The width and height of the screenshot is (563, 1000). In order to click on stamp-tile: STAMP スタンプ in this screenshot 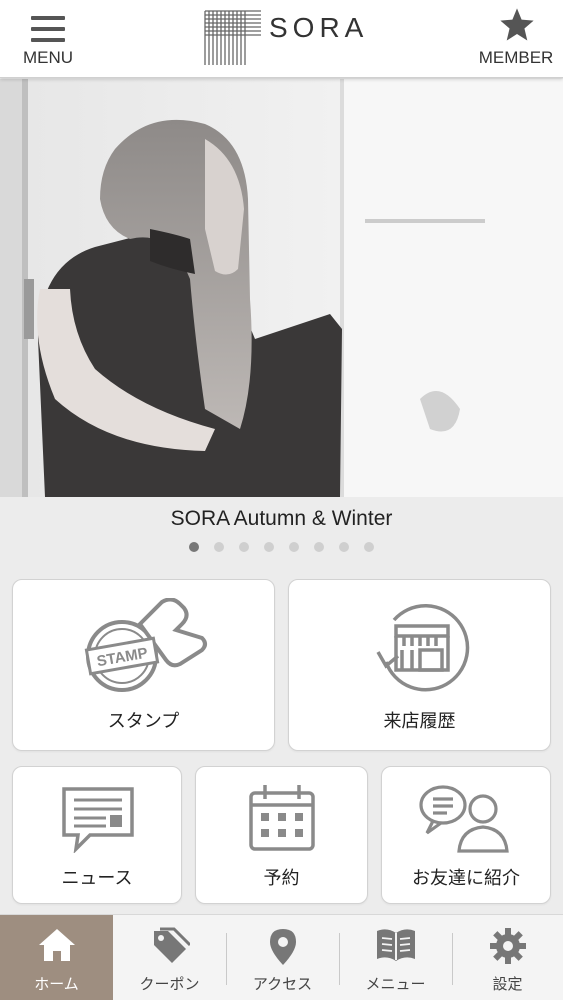, I will do `click(143, 665)`.